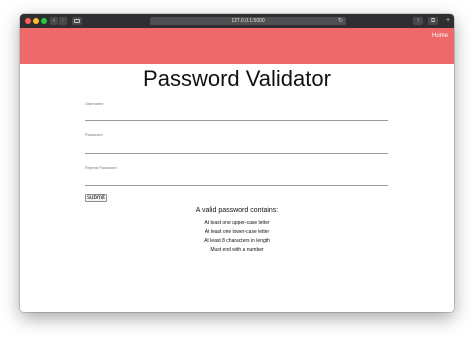 This screenshot has width=474, height=338. What do you see at coordinates (94, 103) in the screenshot?
I see `username-label: Username` at bounding box center [94, 103].